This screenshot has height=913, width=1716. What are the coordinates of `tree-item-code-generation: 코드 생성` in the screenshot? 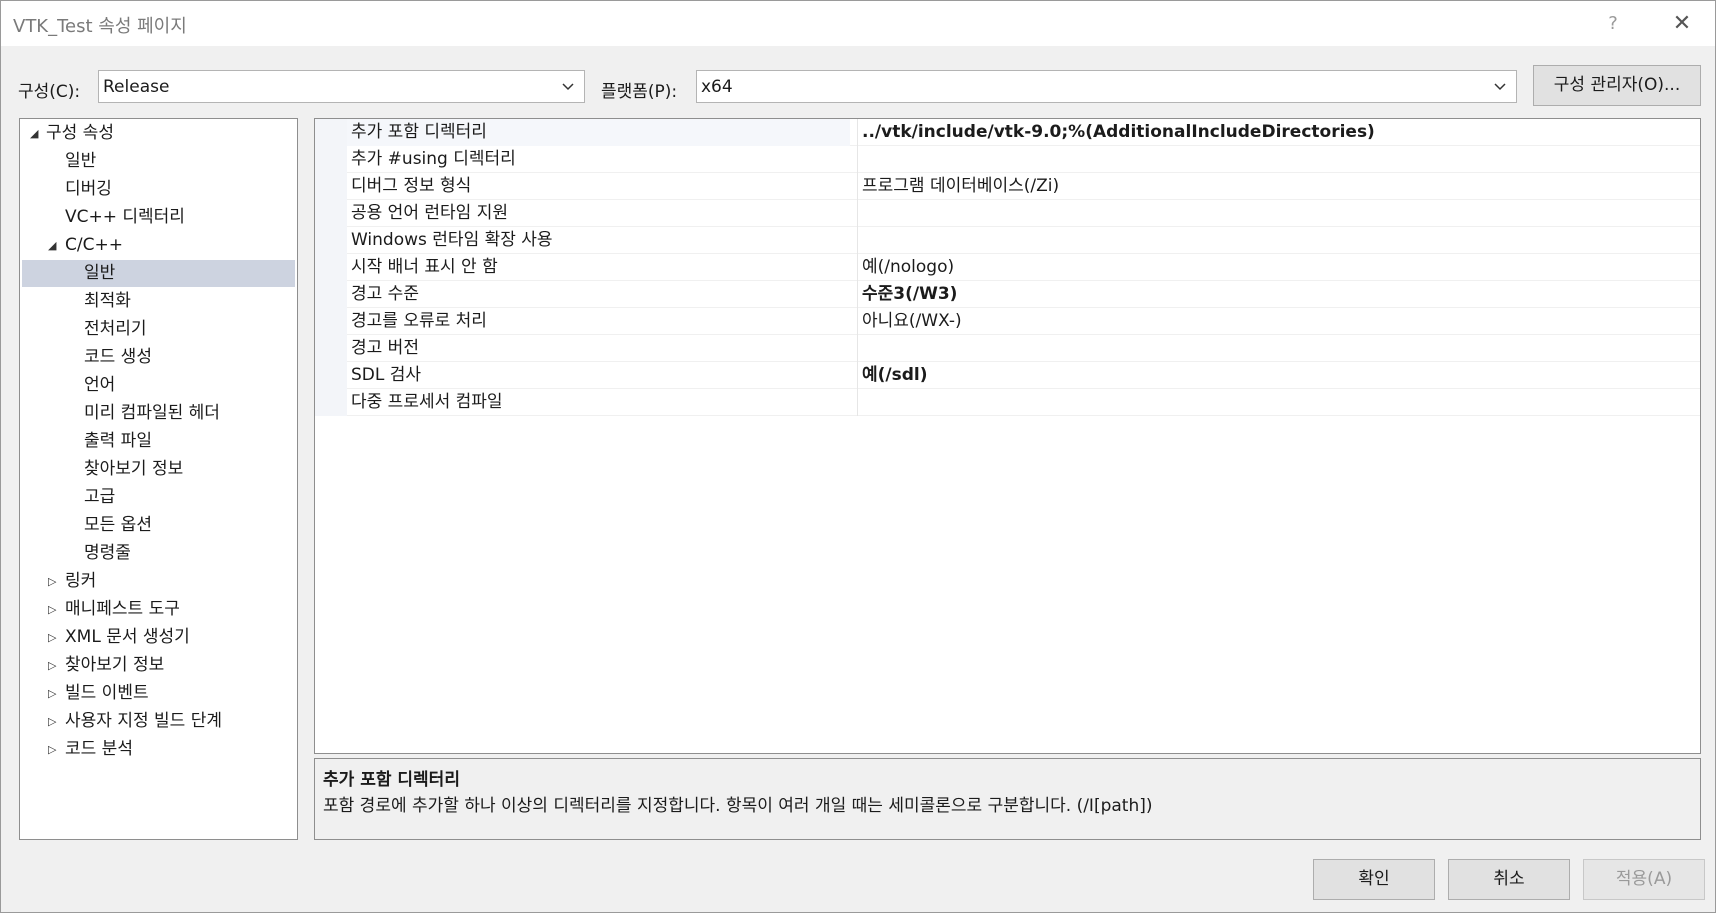 It's located at (158, 357).